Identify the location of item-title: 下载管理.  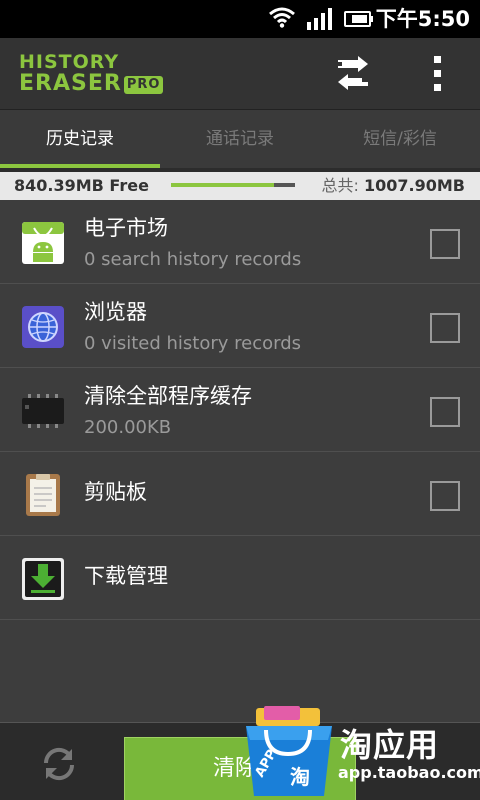
(126, 576).